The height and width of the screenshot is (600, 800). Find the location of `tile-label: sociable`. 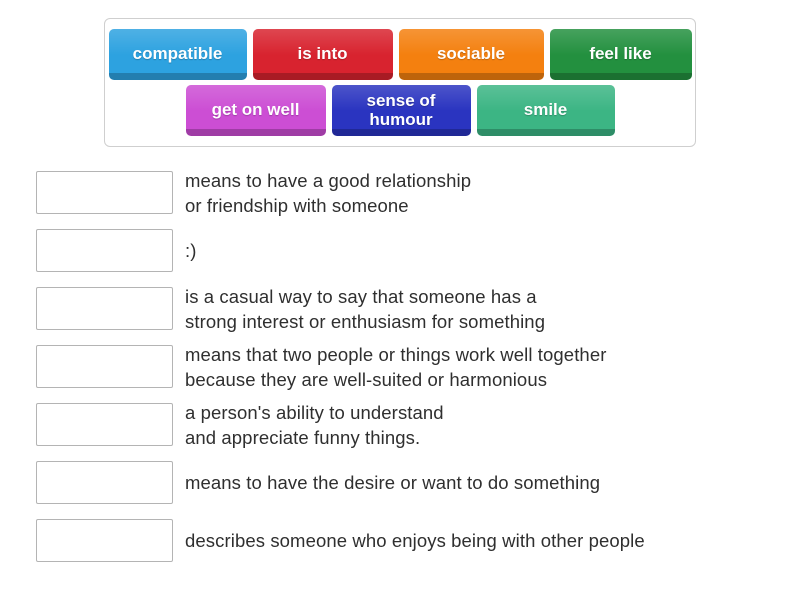

tile-label: sociable is located at coordinates (471, 54).